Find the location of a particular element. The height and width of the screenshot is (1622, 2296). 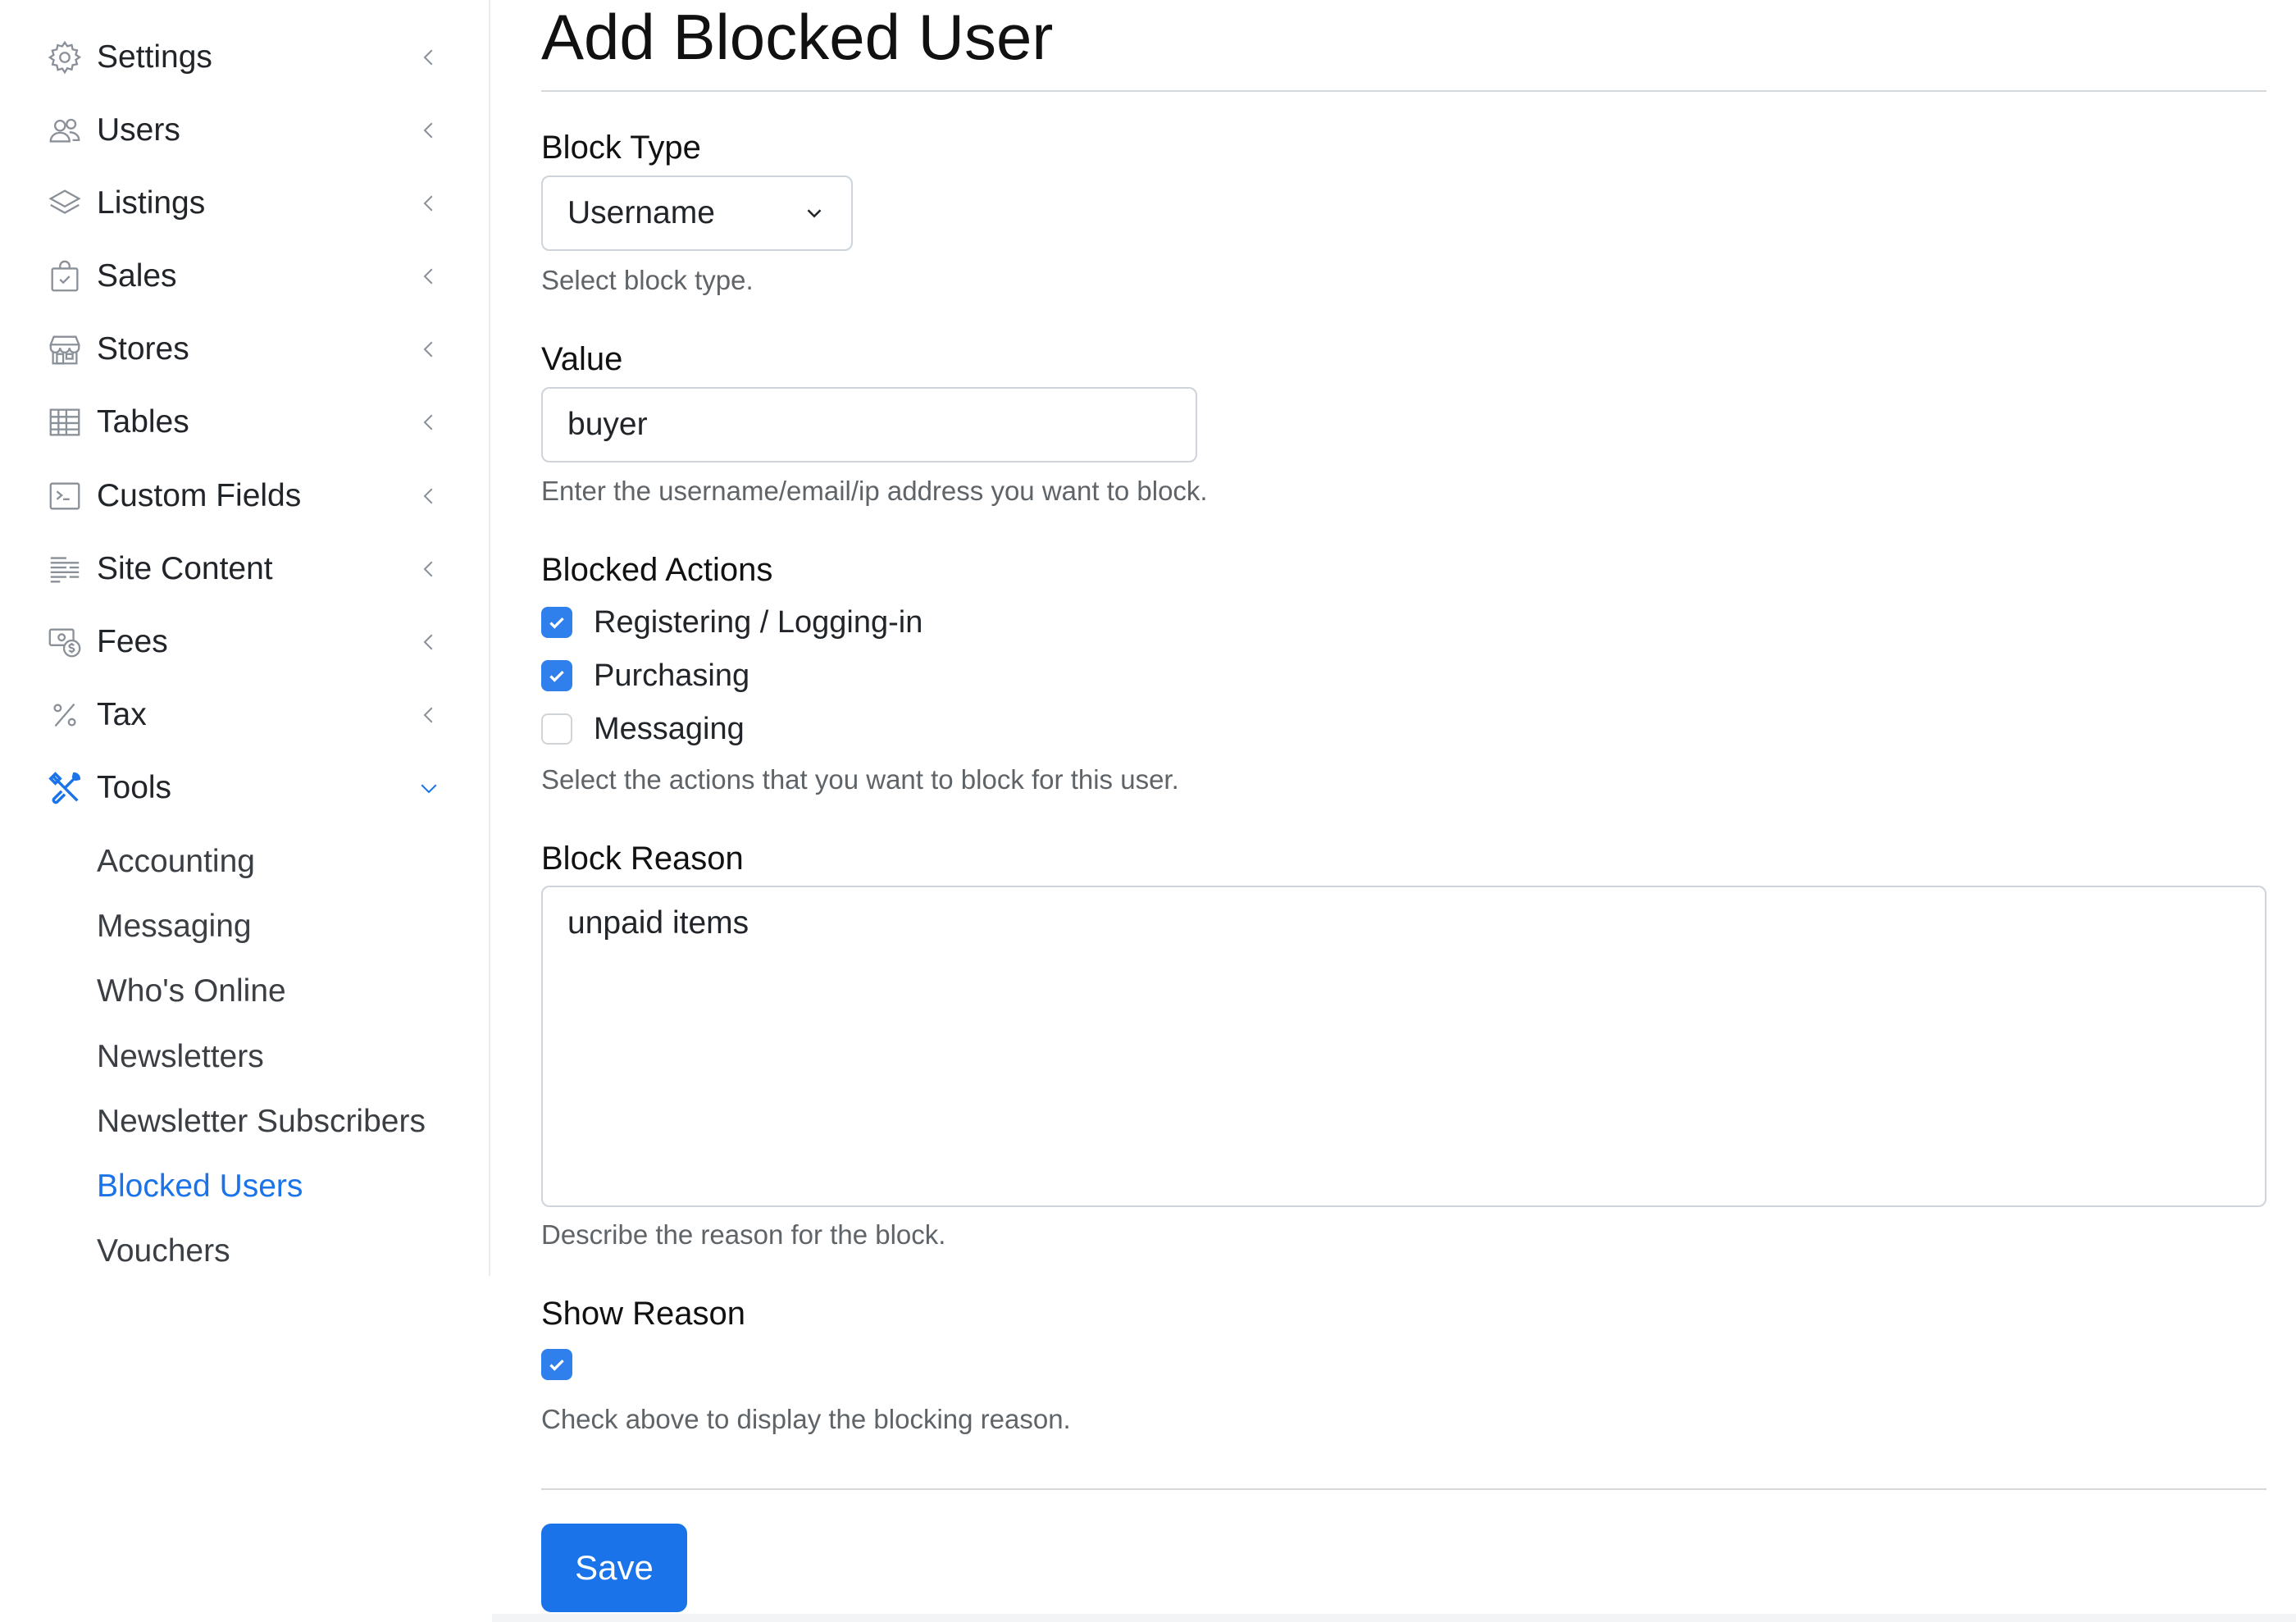

page-title: Add Blocked User is located at coordinates (797, 37).